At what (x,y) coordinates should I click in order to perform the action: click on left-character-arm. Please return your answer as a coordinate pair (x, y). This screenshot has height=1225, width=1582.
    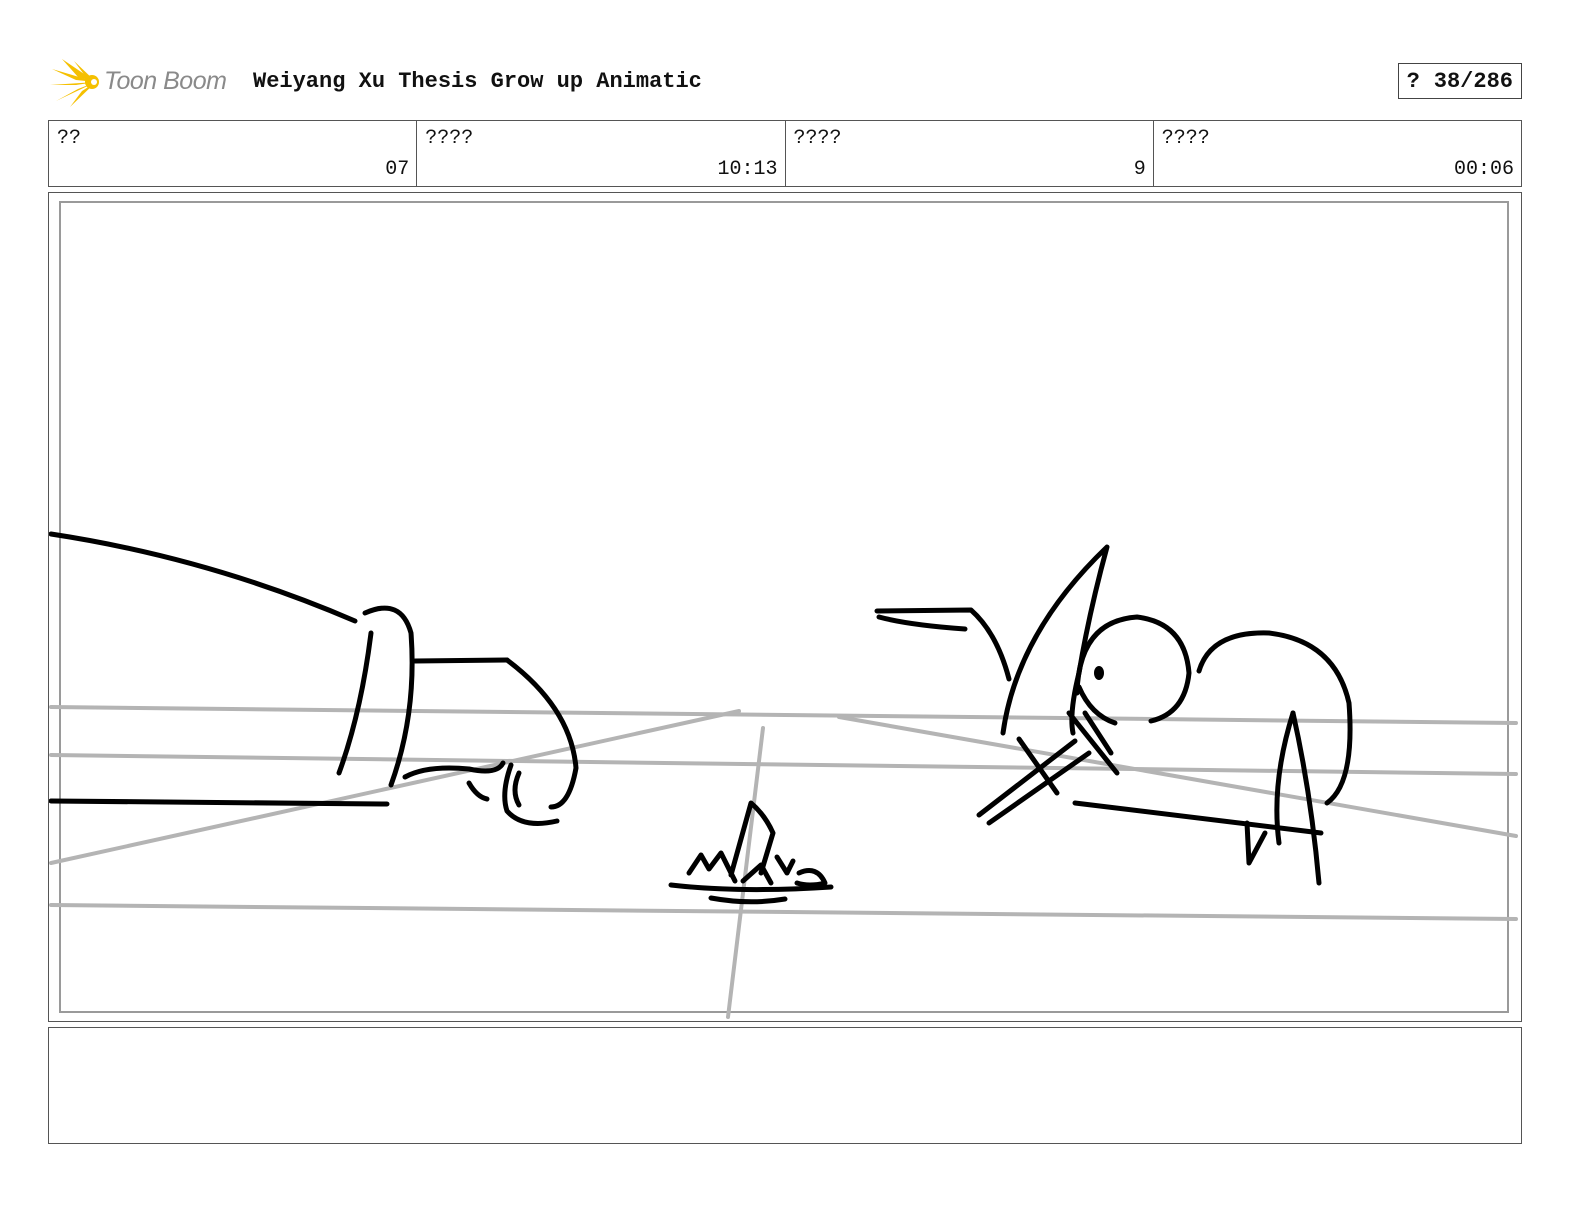
    Looking at the image, I should click on (314, 678).